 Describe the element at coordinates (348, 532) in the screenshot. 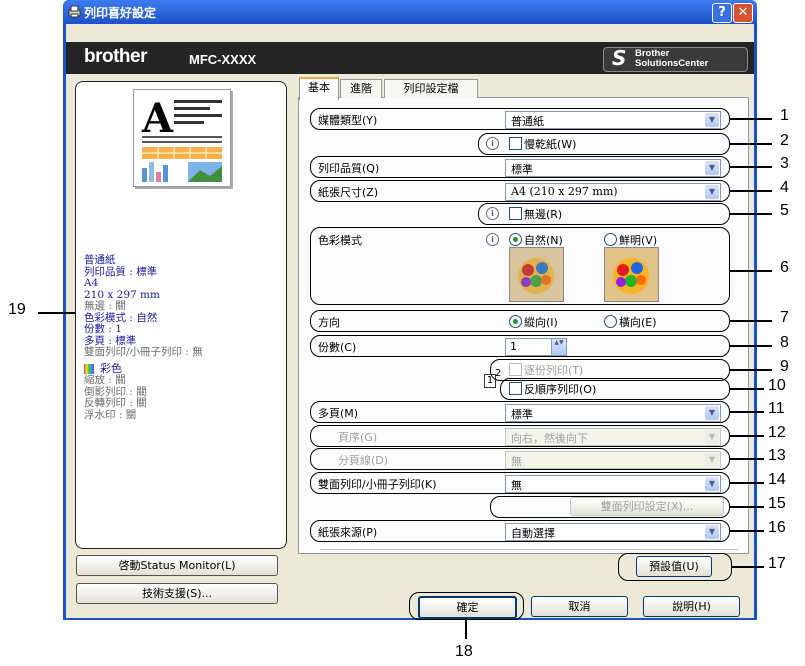

I see `paper-source-label: 紙張來源(P)` at that location.